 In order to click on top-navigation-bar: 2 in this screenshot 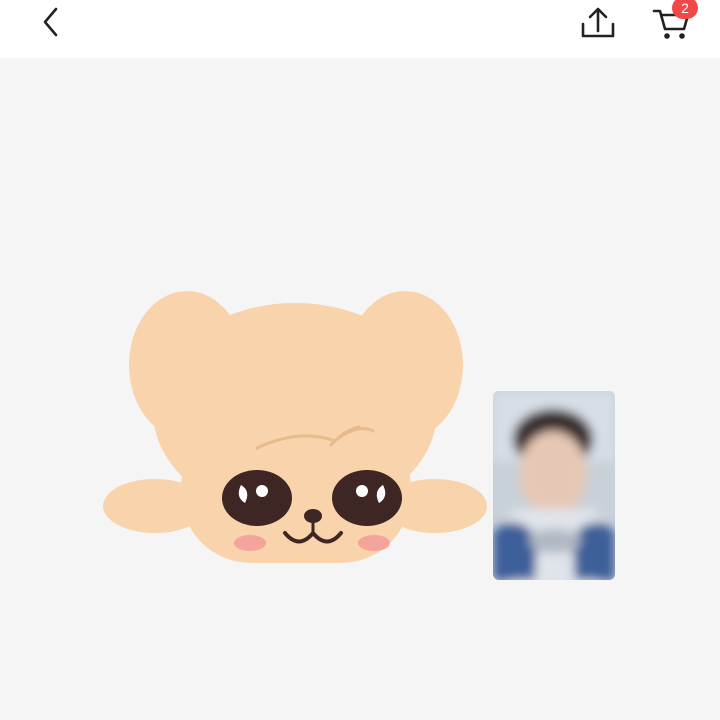, I will do `click(360, 29)`.